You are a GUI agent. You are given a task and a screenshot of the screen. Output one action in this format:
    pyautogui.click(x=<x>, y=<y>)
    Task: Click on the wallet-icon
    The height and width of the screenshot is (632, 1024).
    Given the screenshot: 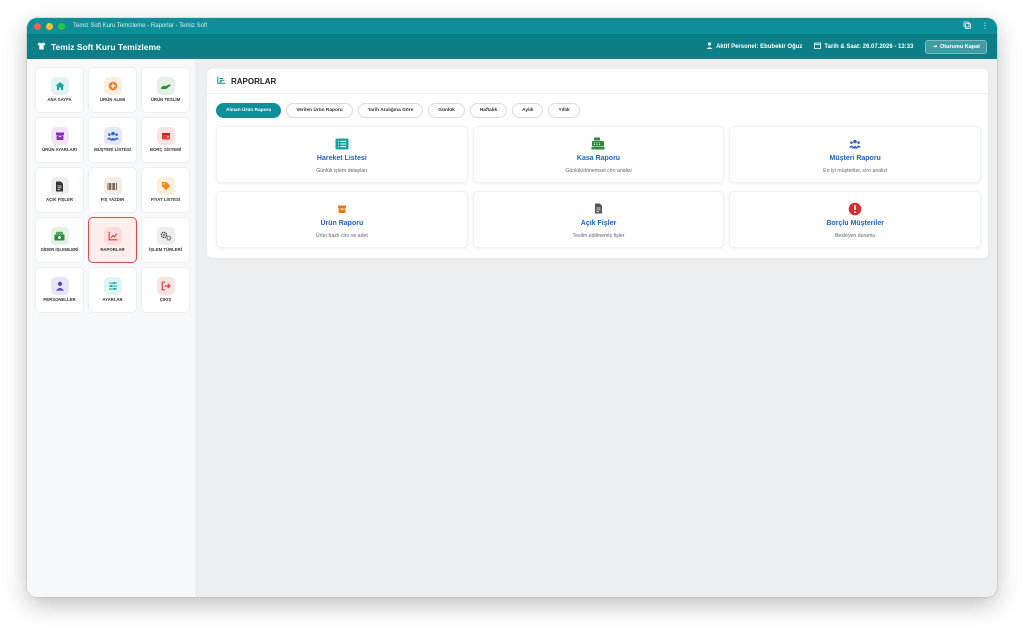 What is the action you would take?
    pyautogui.click(x=165, y=136)
    